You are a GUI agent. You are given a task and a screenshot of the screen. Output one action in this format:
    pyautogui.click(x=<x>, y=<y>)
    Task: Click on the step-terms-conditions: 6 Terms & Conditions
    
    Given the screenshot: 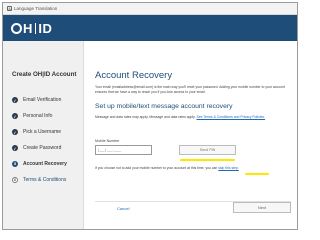 What is the action you would take?
    pyautogui.click(x=39, y=180)
    